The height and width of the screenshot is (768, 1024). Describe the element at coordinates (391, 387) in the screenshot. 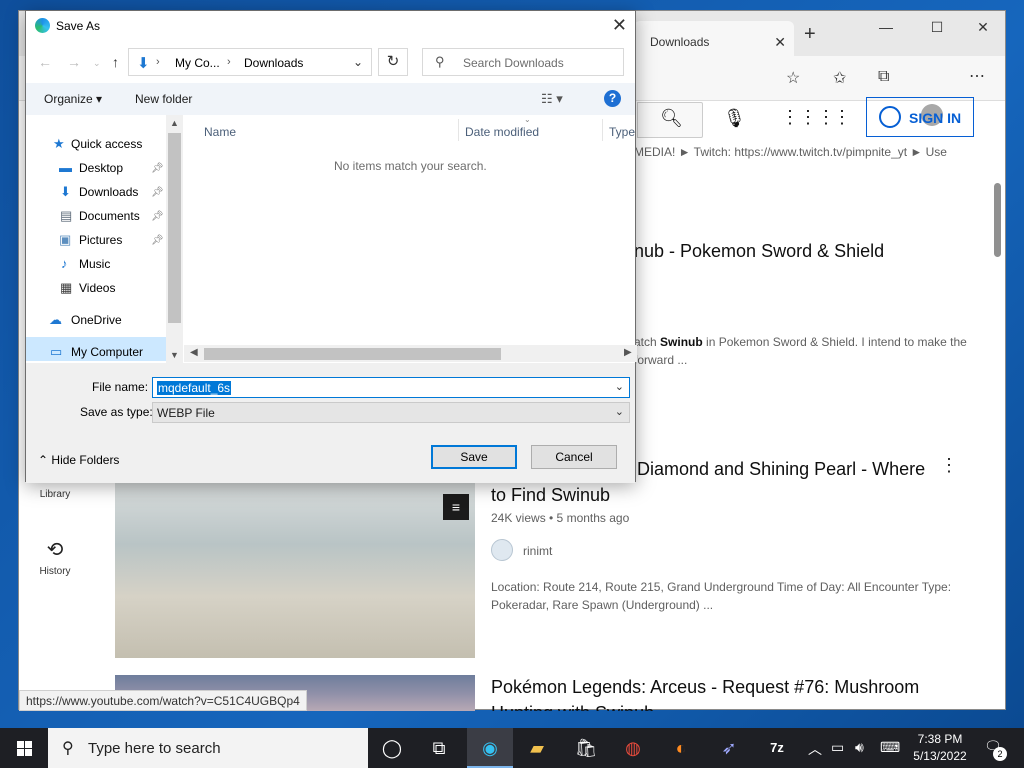

I see `file-name-field: mqdefault_6s ⌄` at that location.